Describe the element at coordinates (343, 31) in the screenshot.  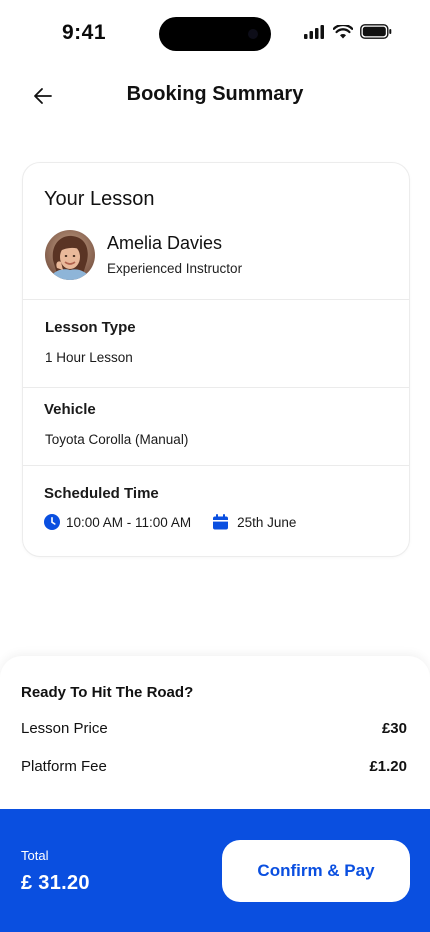
I see `wifi-icon` at that location.